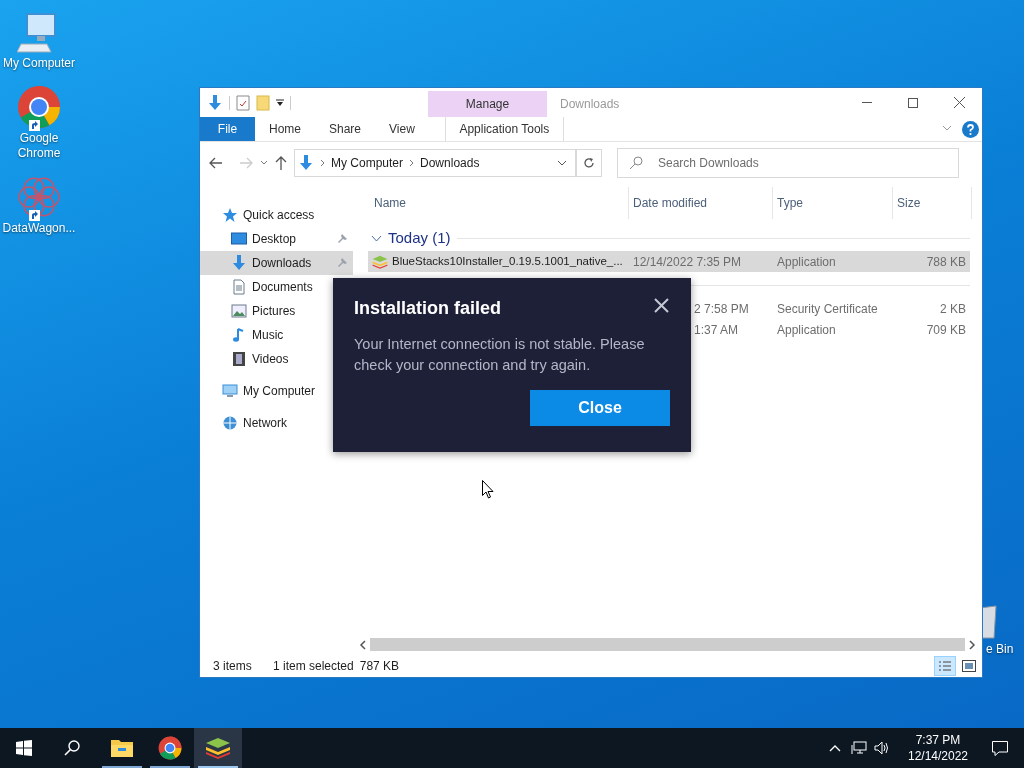 The height and width of the screenshot is (768, 1024). What do you see at coordinates (276, 287) in the screenshot?
I see `sidebar-item: Documents` at bounding box center [276, 287].